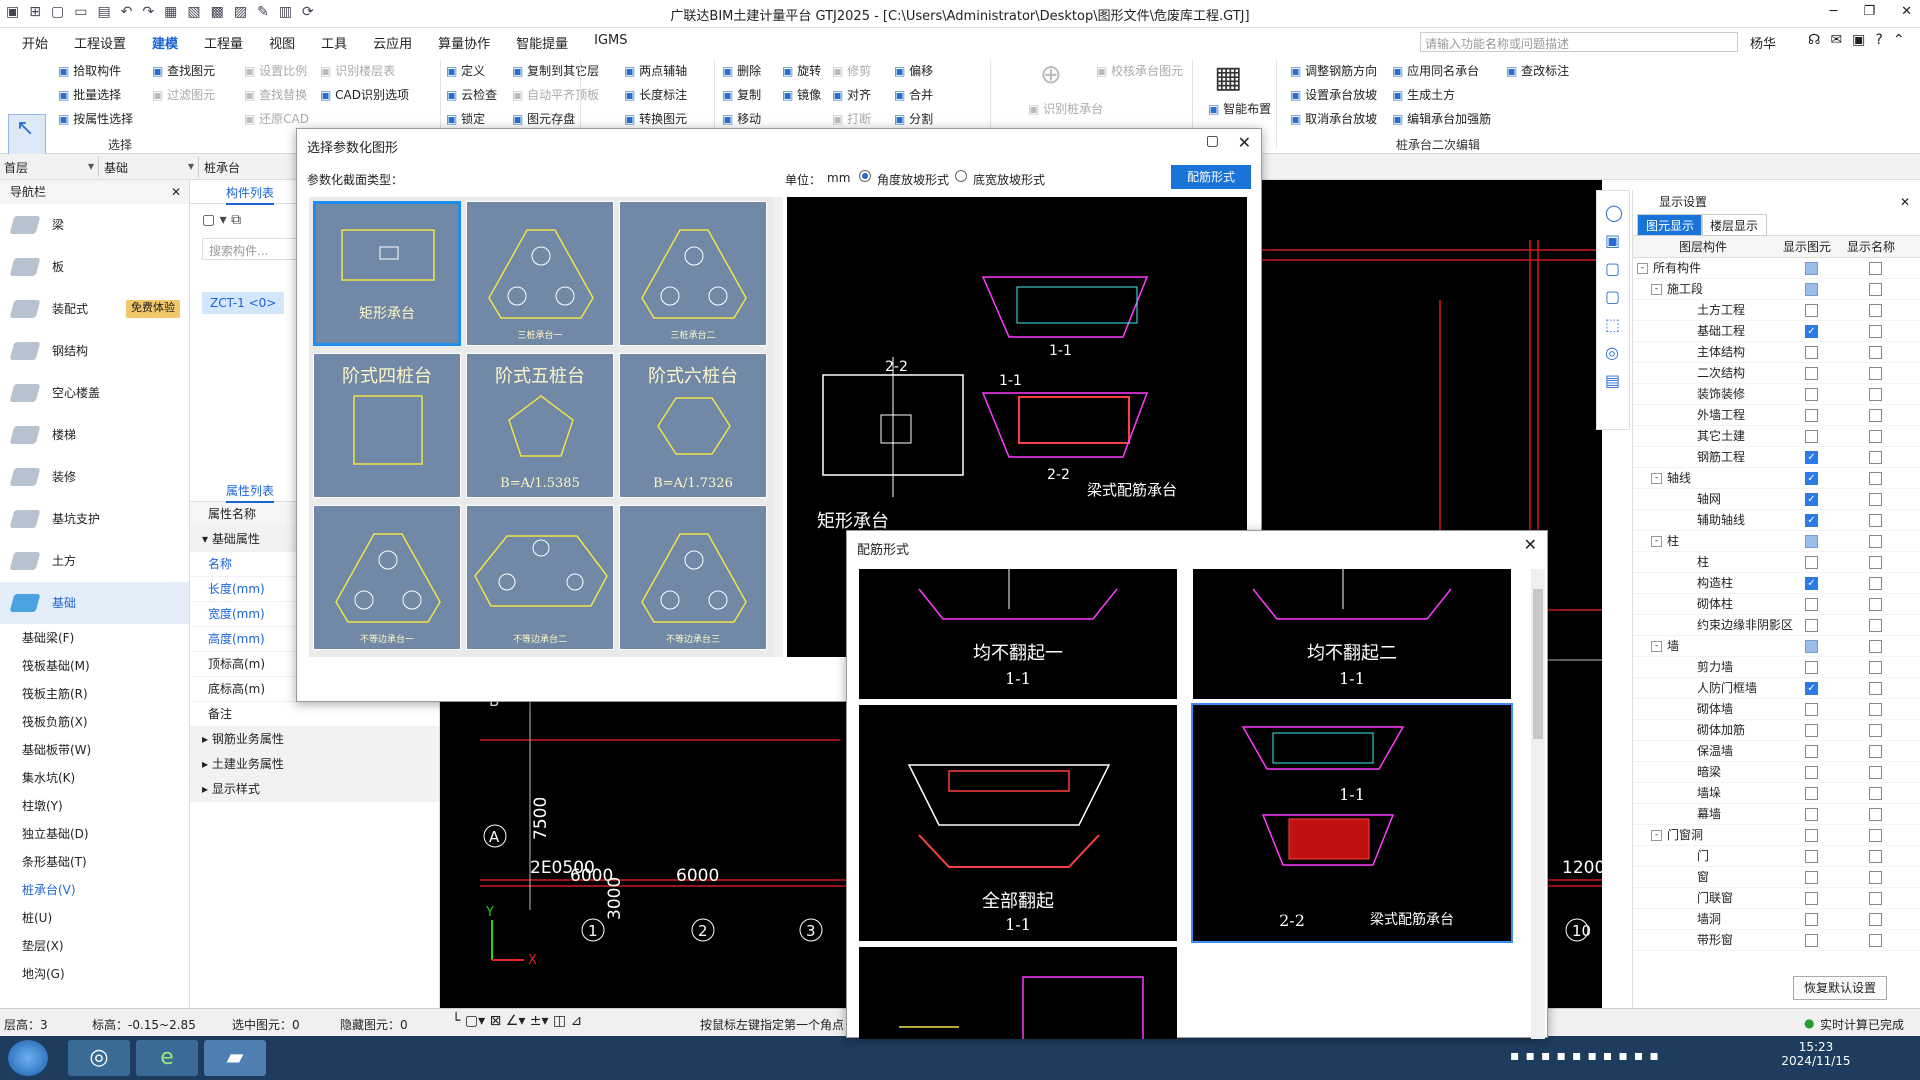 The image size is (1920, 1080). What do you see at coordinates (1333, 94) in the screenshot?
I see `ribbon-button: ▣ 设置承台放坡` at bounding box center [1333, 94].